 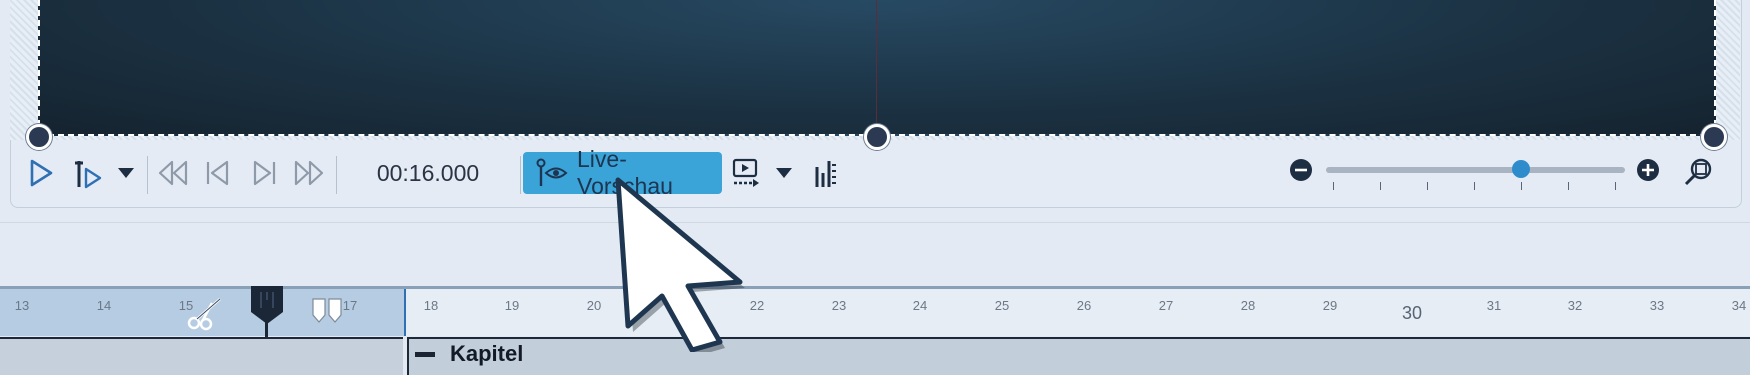 I want to click on rewind-icon, so click(x=173, y=173).